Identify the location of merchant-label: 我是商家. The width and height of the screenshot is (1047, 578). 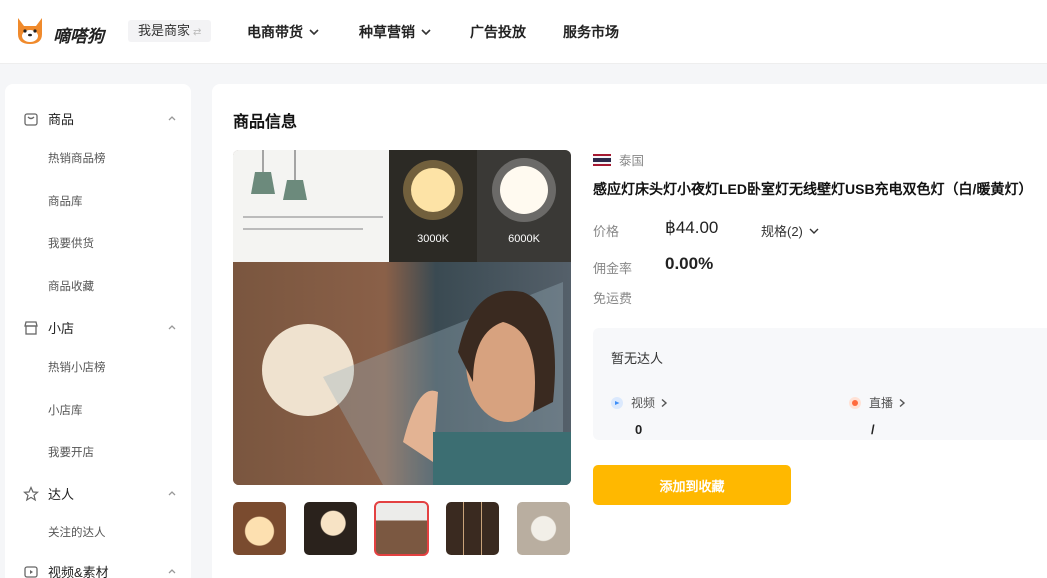
(164, 30).